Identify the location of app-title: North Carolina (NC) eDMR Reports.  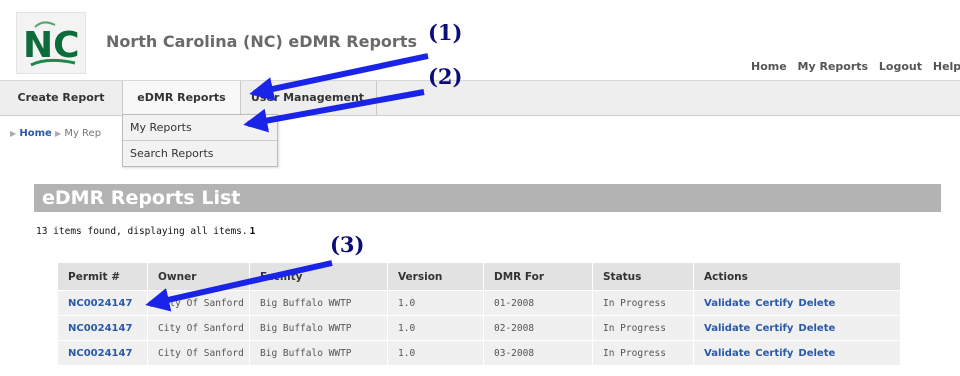
(261, 41).